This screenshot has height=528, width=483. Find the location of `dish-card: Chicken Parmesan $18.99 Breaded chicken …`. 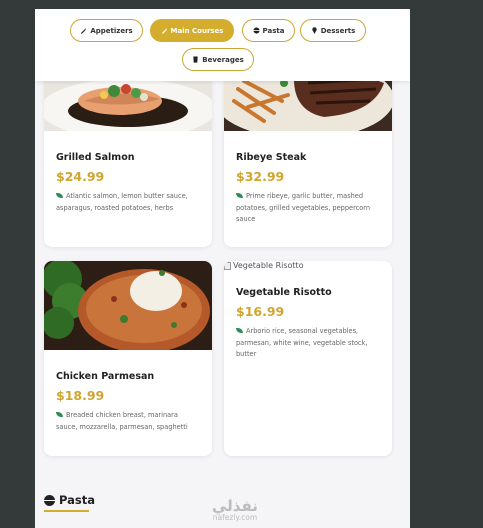

dish-card: Chicken Parmesan $18.99 Breaded chicken … is located at coordinates (128, 358).